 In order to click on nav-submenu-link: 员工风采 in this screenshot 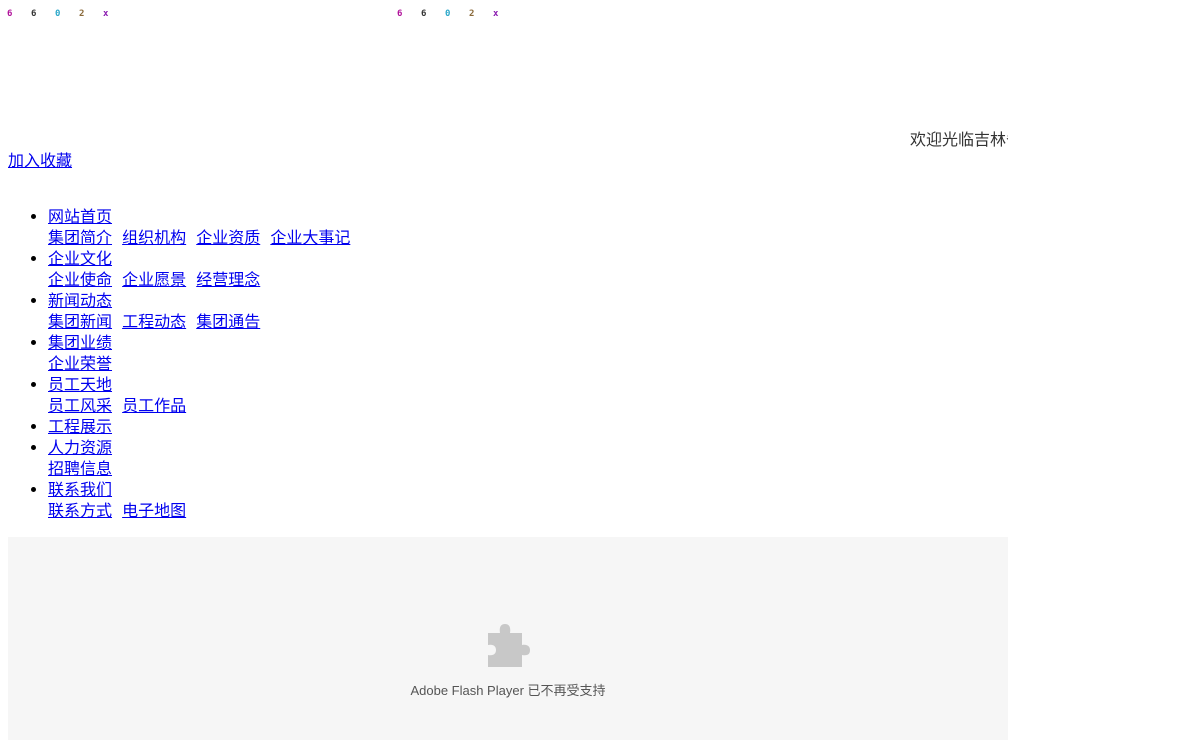, I will do `click(80, 405)`.